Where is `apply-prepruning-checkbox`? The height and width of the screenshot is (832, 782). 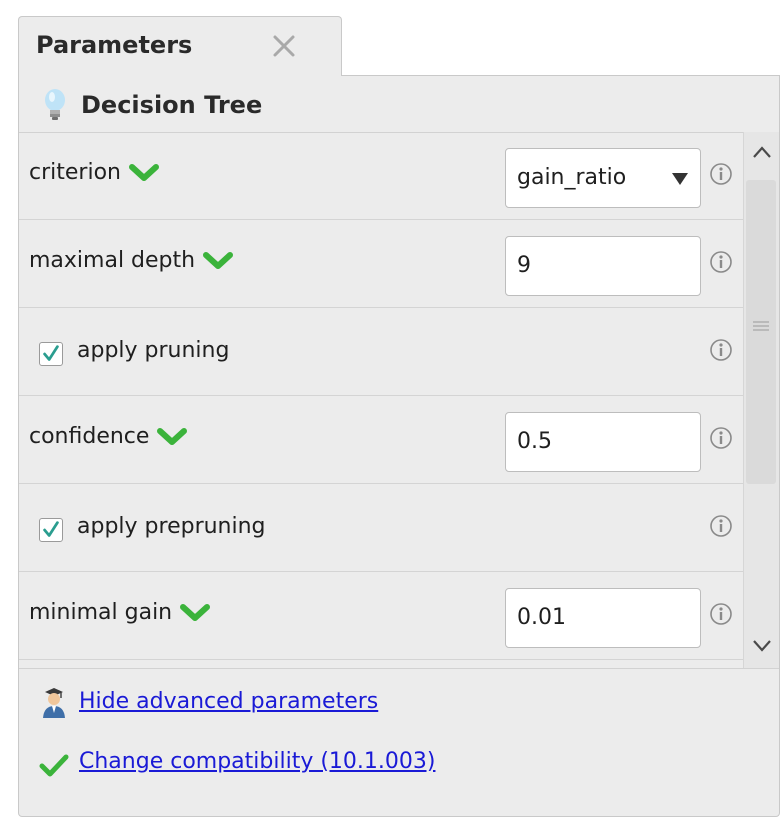
apply-prepruning-checkbox is located at coordinates (51, 530).